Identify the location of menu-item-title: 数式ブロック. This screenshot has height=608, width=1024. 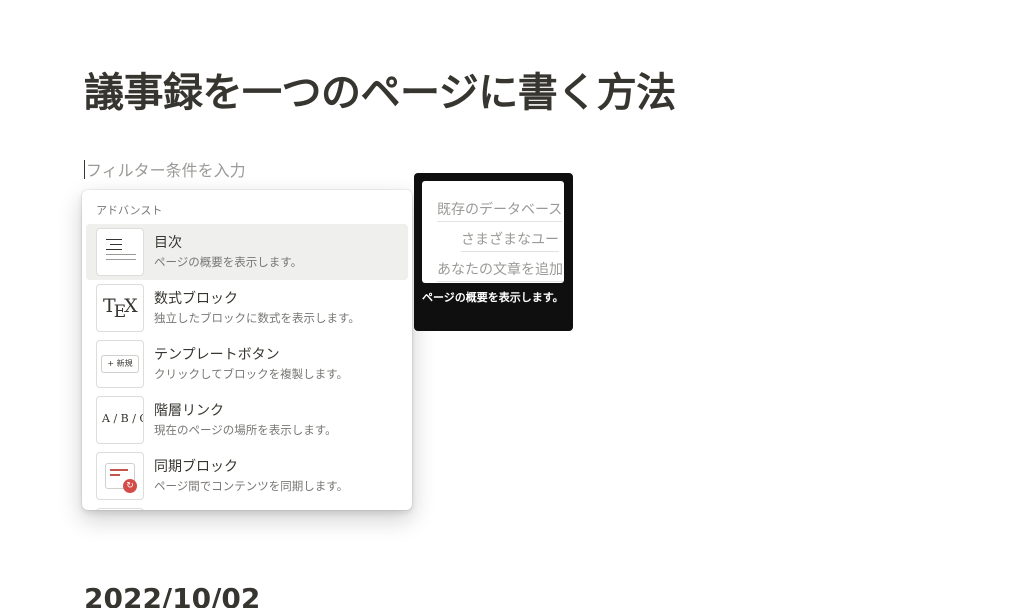
(196, 299).